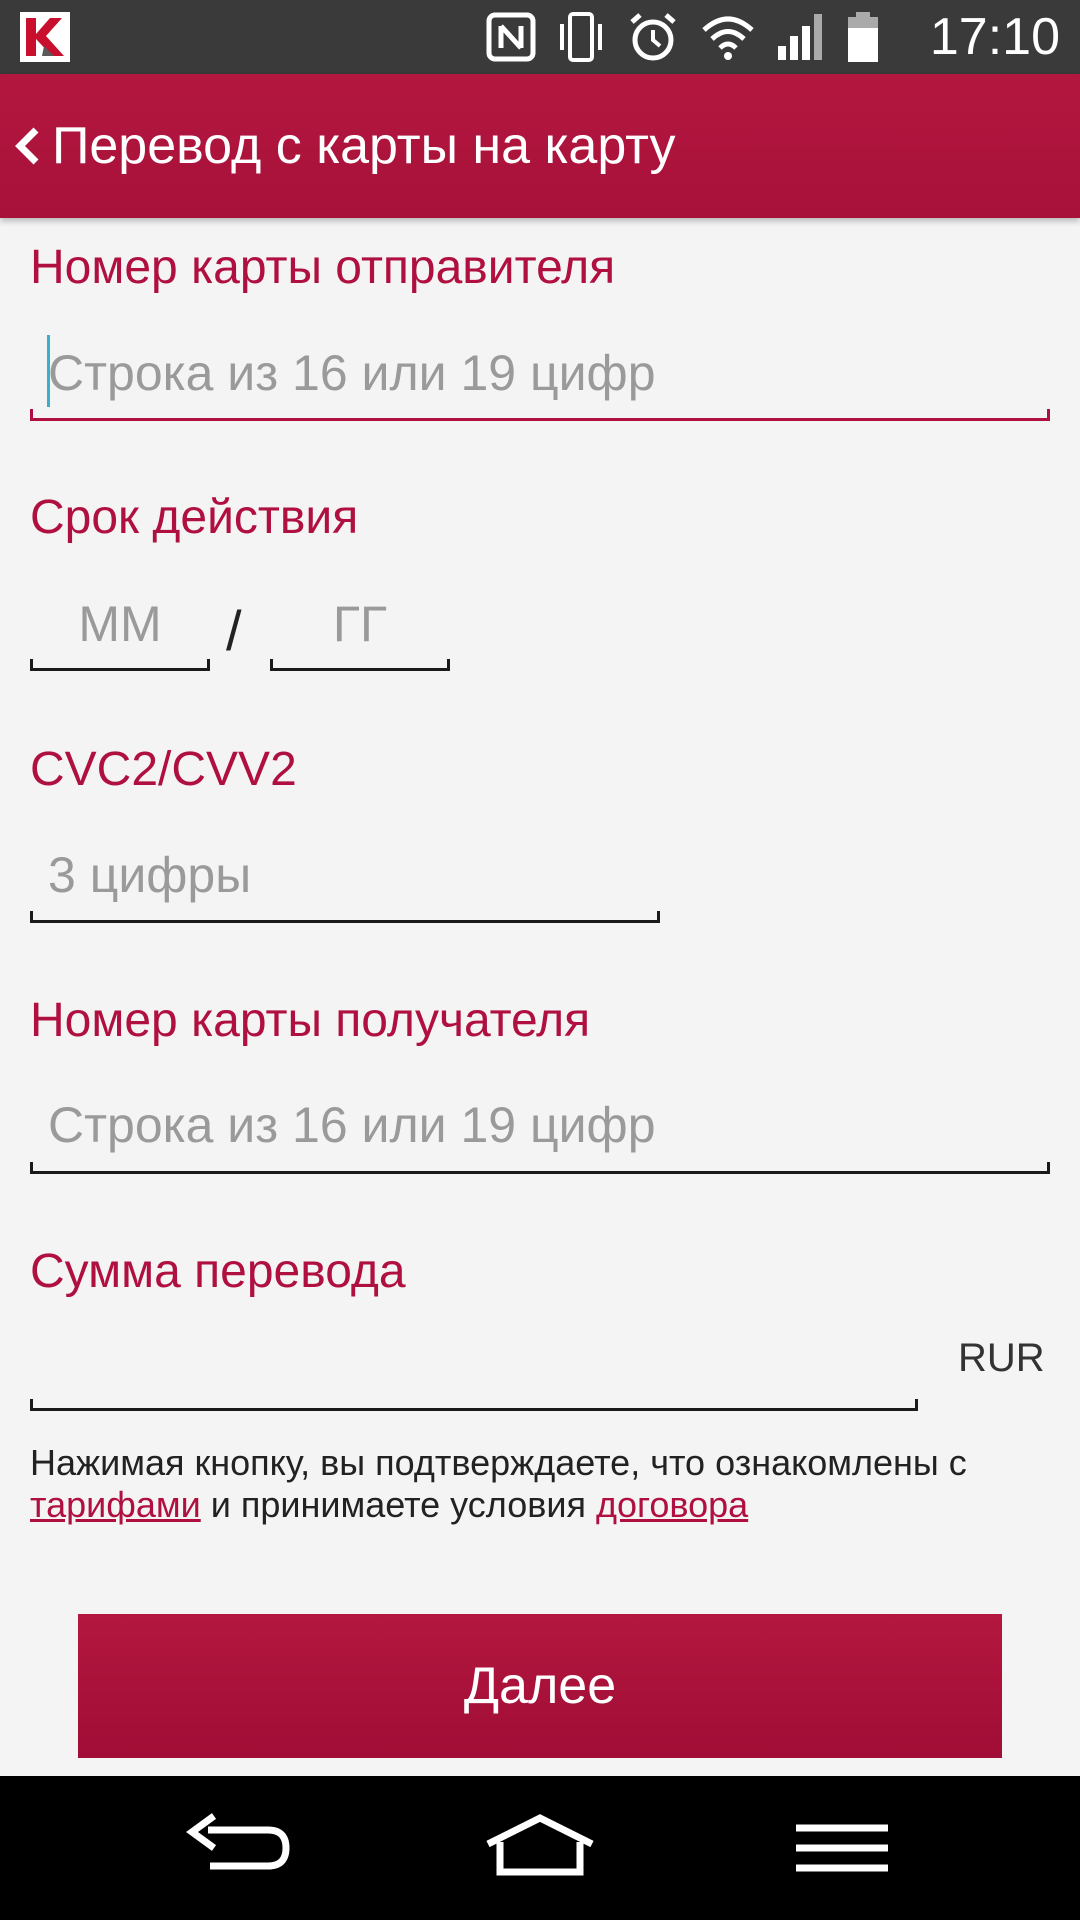 The image size is (1080, 1920). I want to click on back-icon, so click(238, 1848).